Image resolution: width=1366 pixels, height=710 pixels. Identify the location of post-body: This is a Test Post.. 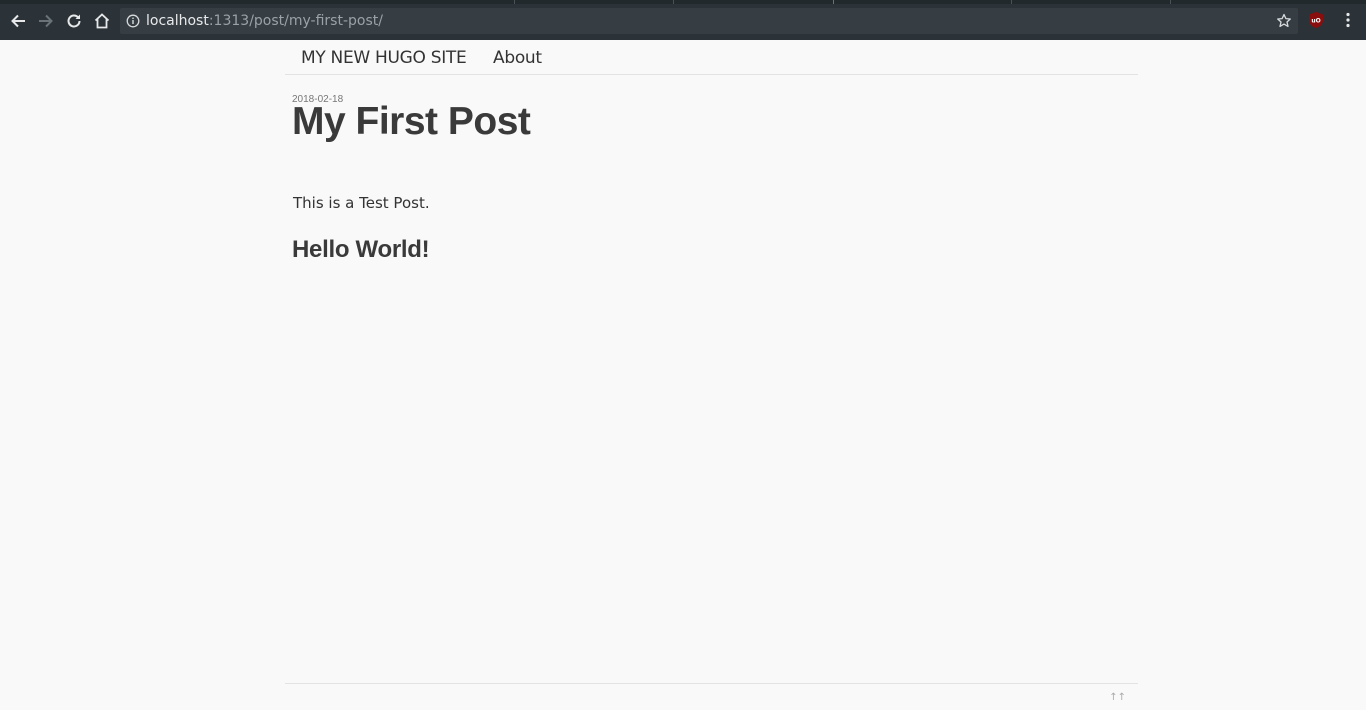
(361, 203).